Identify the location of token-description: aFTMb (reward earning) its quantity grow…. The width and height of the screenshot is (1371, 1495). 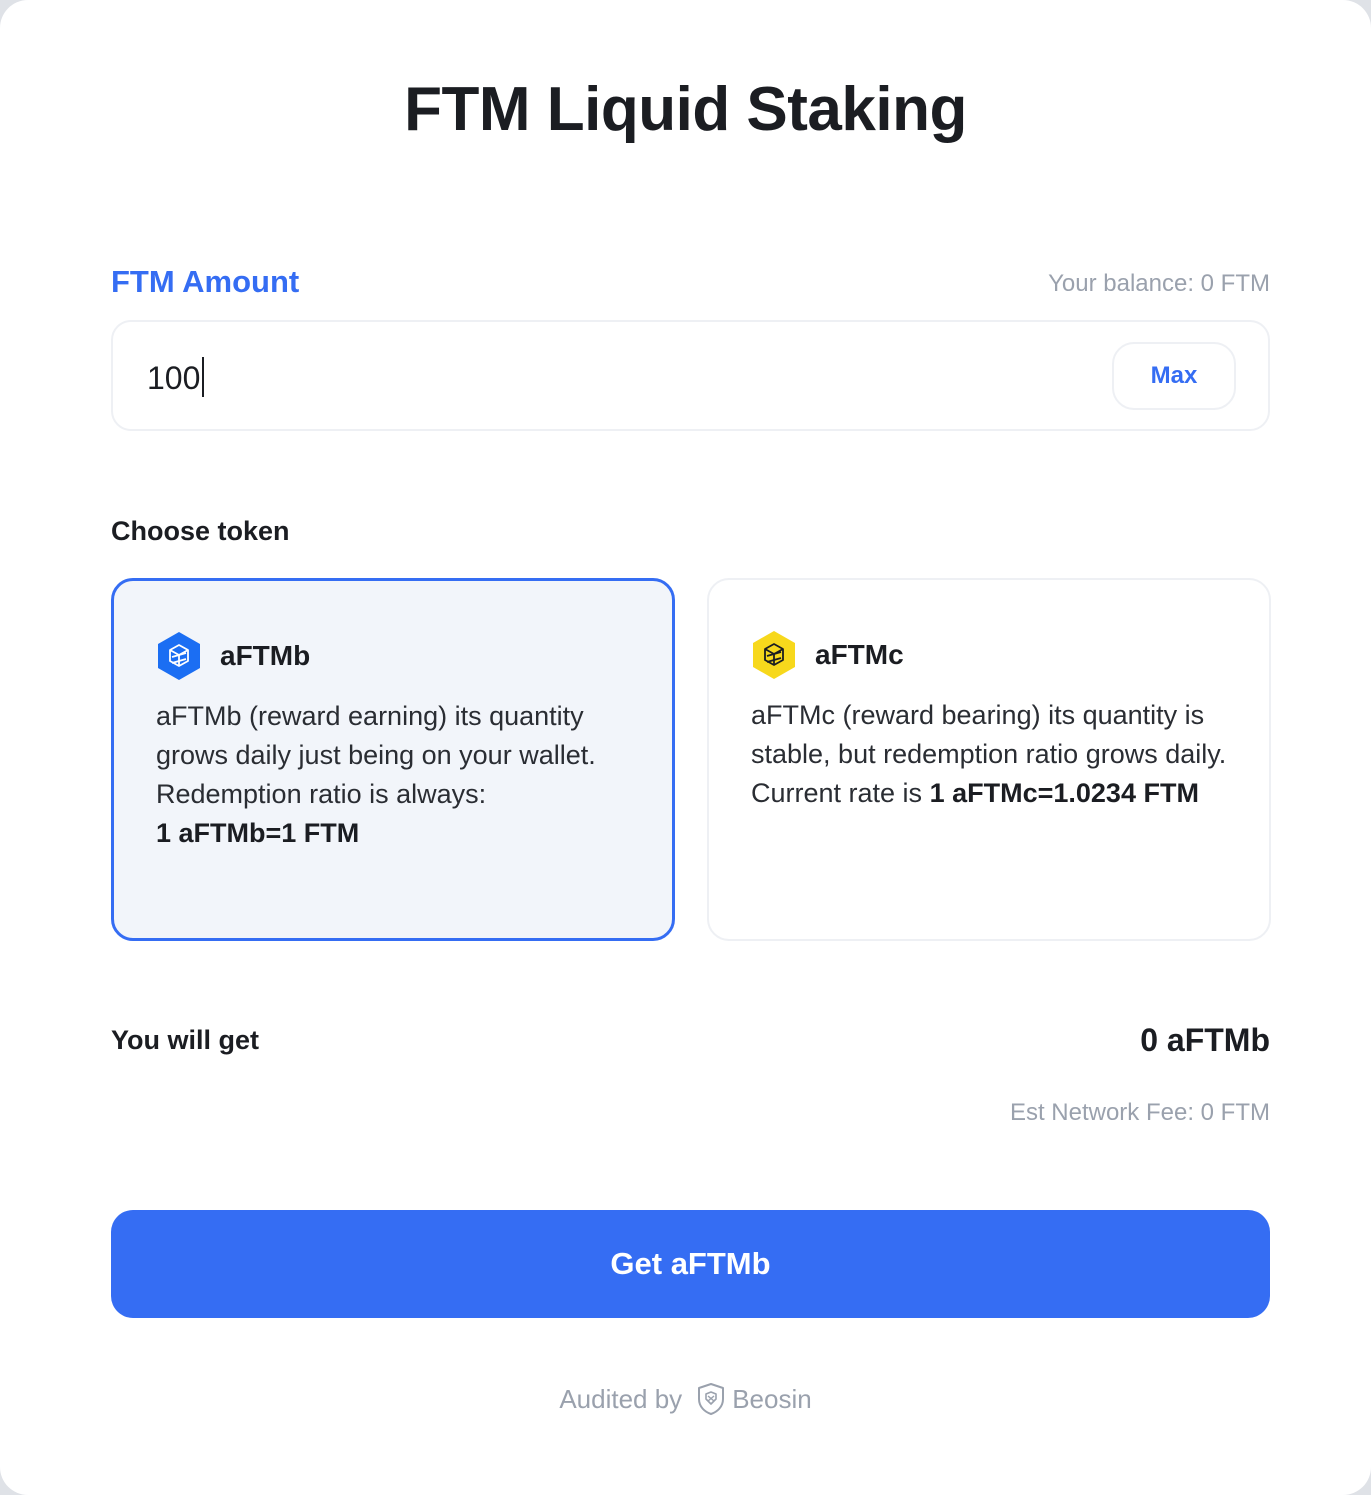
(394, 775).